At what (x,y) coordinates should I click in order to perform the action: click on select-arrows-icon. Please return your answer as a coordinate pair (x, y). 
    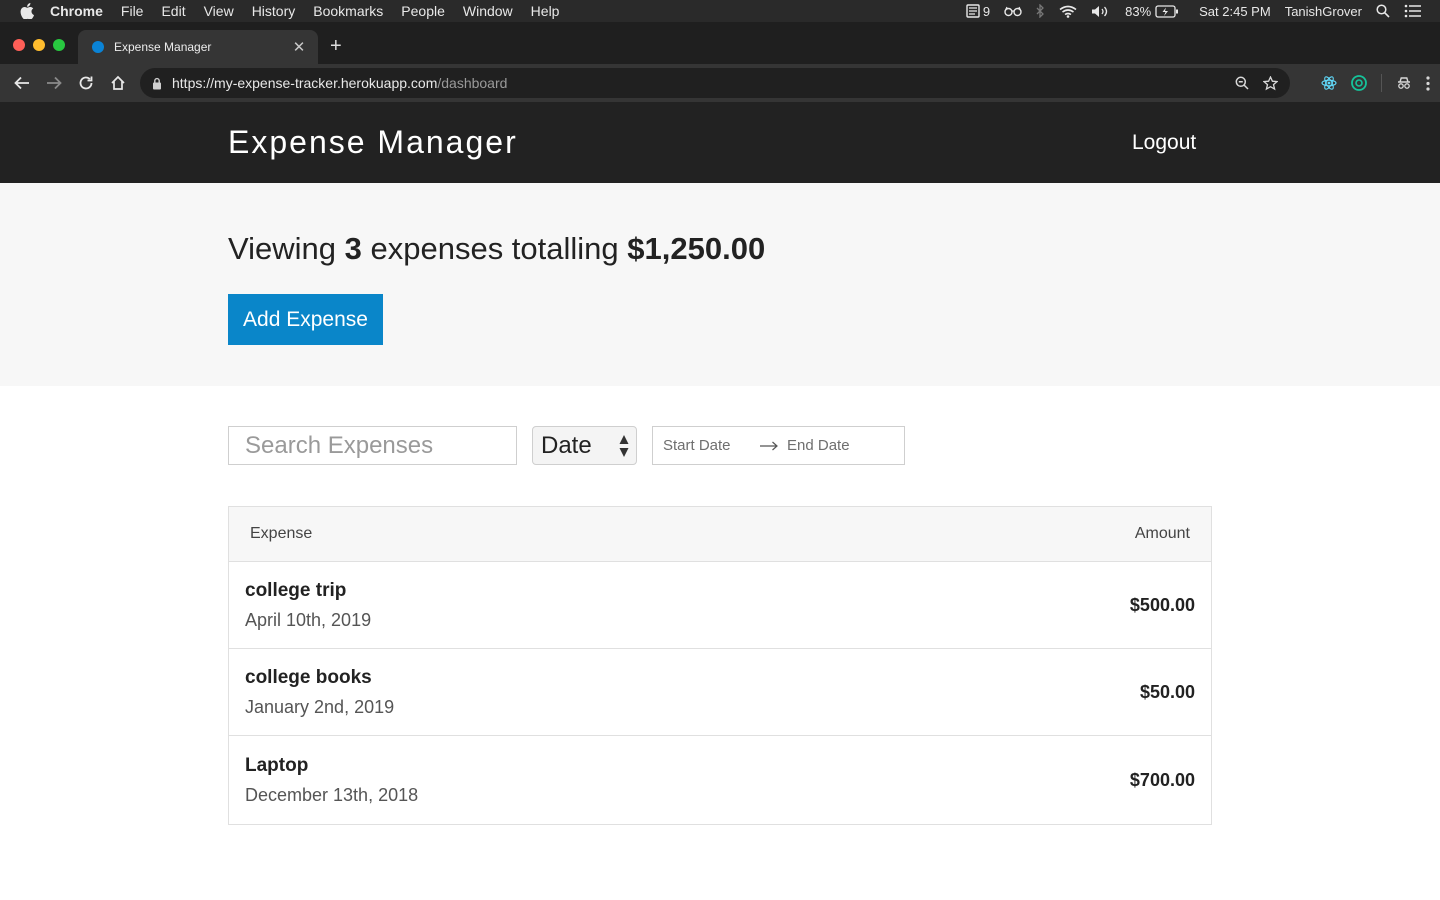
    Looking at the image, I should click on (624, 446).